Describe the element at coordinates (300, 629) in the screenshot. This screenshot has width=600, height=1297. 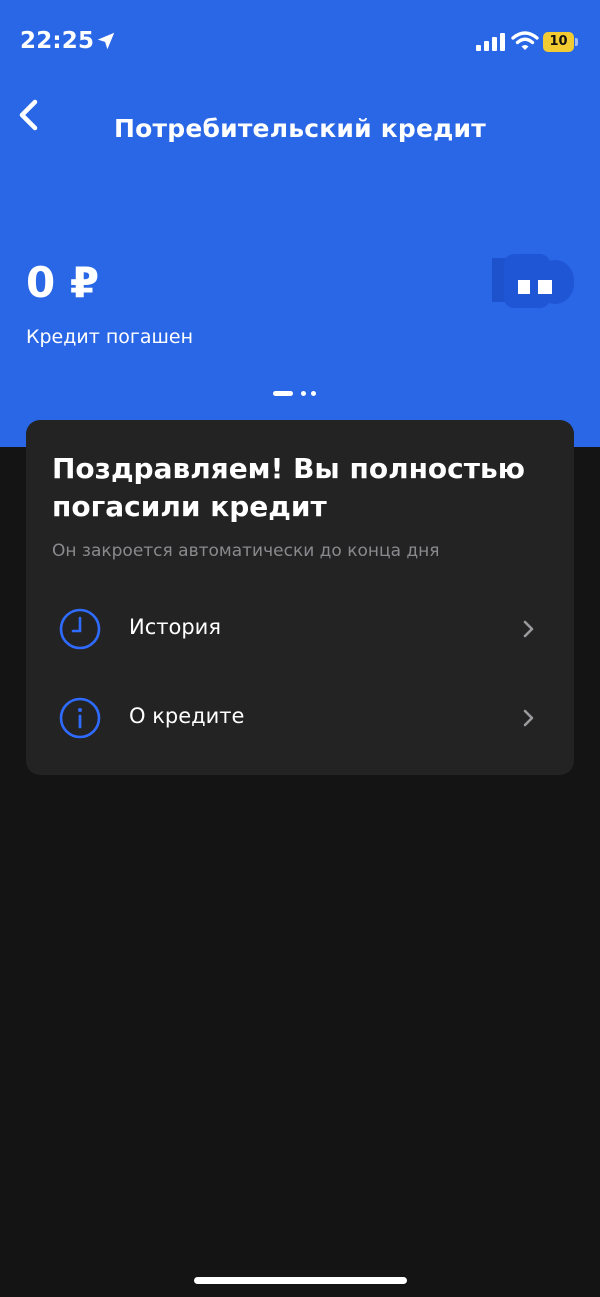
I see `history-item: История` at that location.